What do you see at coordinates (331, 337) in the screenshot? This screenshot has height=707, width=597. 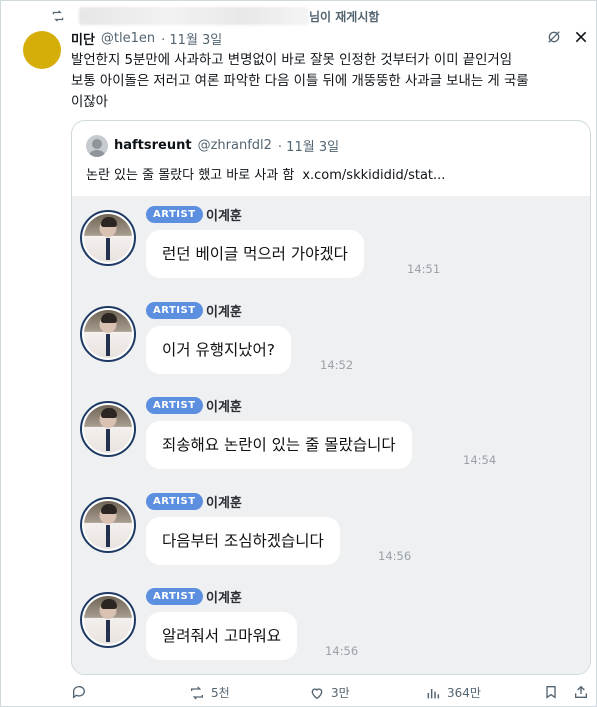 I see `chat-message: ARTIST 이계훈 이거 유행지났어? 14:52` at bounding box center [331, 337].